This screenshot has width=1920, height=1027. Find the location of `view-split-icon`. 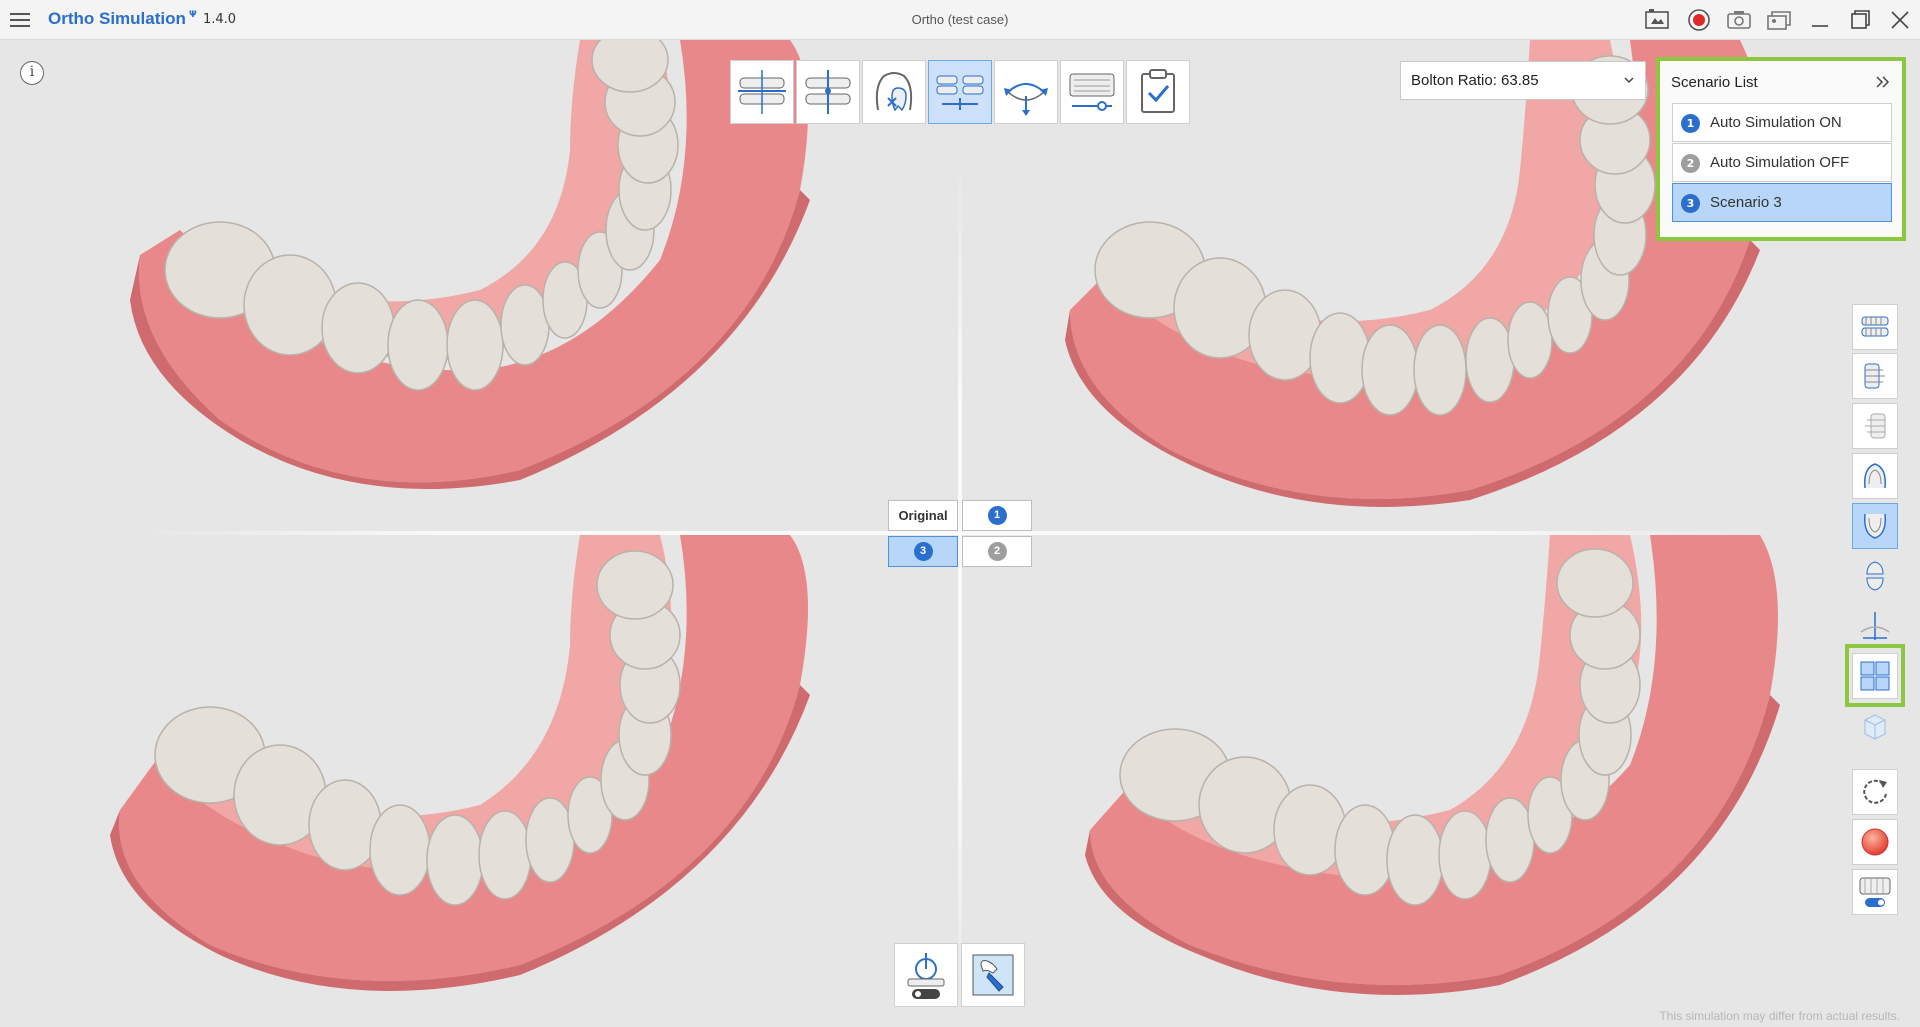

view-split-icon is located at coordinates (1875, 576).